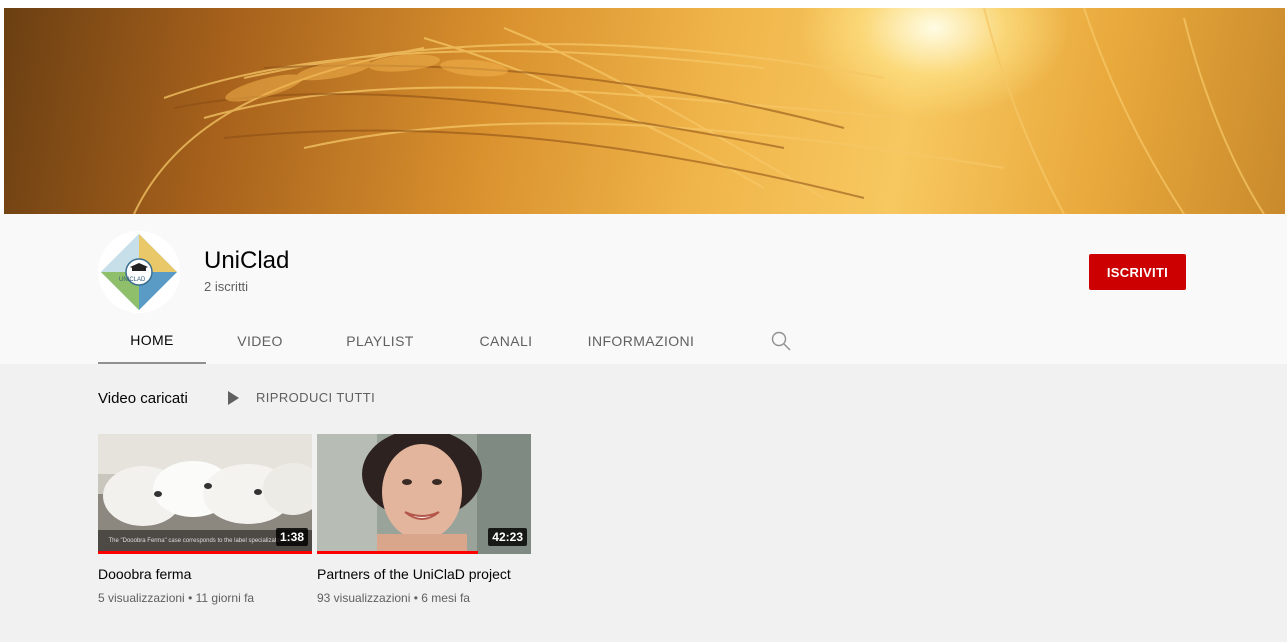  I want to click on video-views: 5 visualizzazioni, so click(141, 598).